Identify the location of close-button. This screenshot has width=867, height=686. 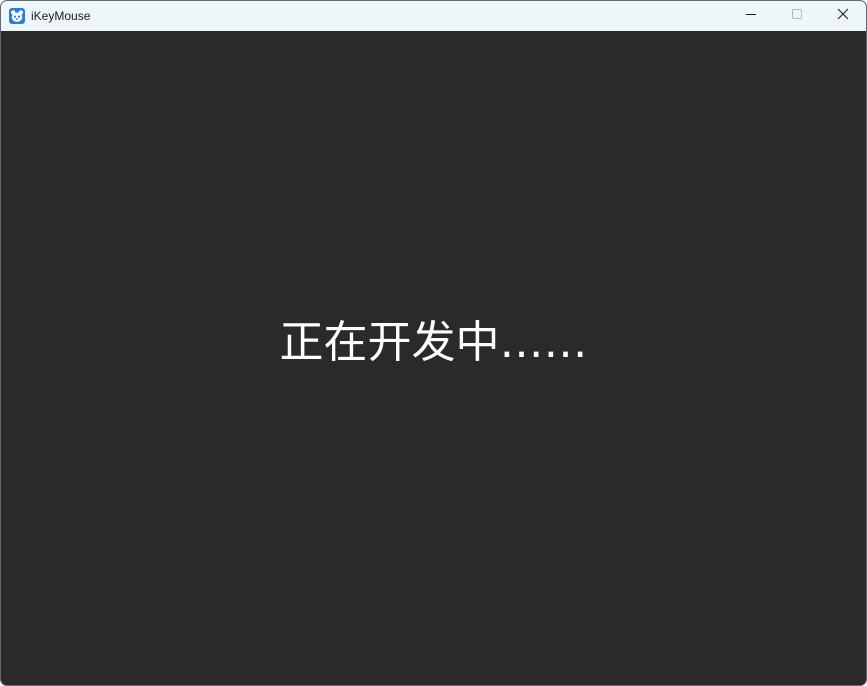
(843, 16).